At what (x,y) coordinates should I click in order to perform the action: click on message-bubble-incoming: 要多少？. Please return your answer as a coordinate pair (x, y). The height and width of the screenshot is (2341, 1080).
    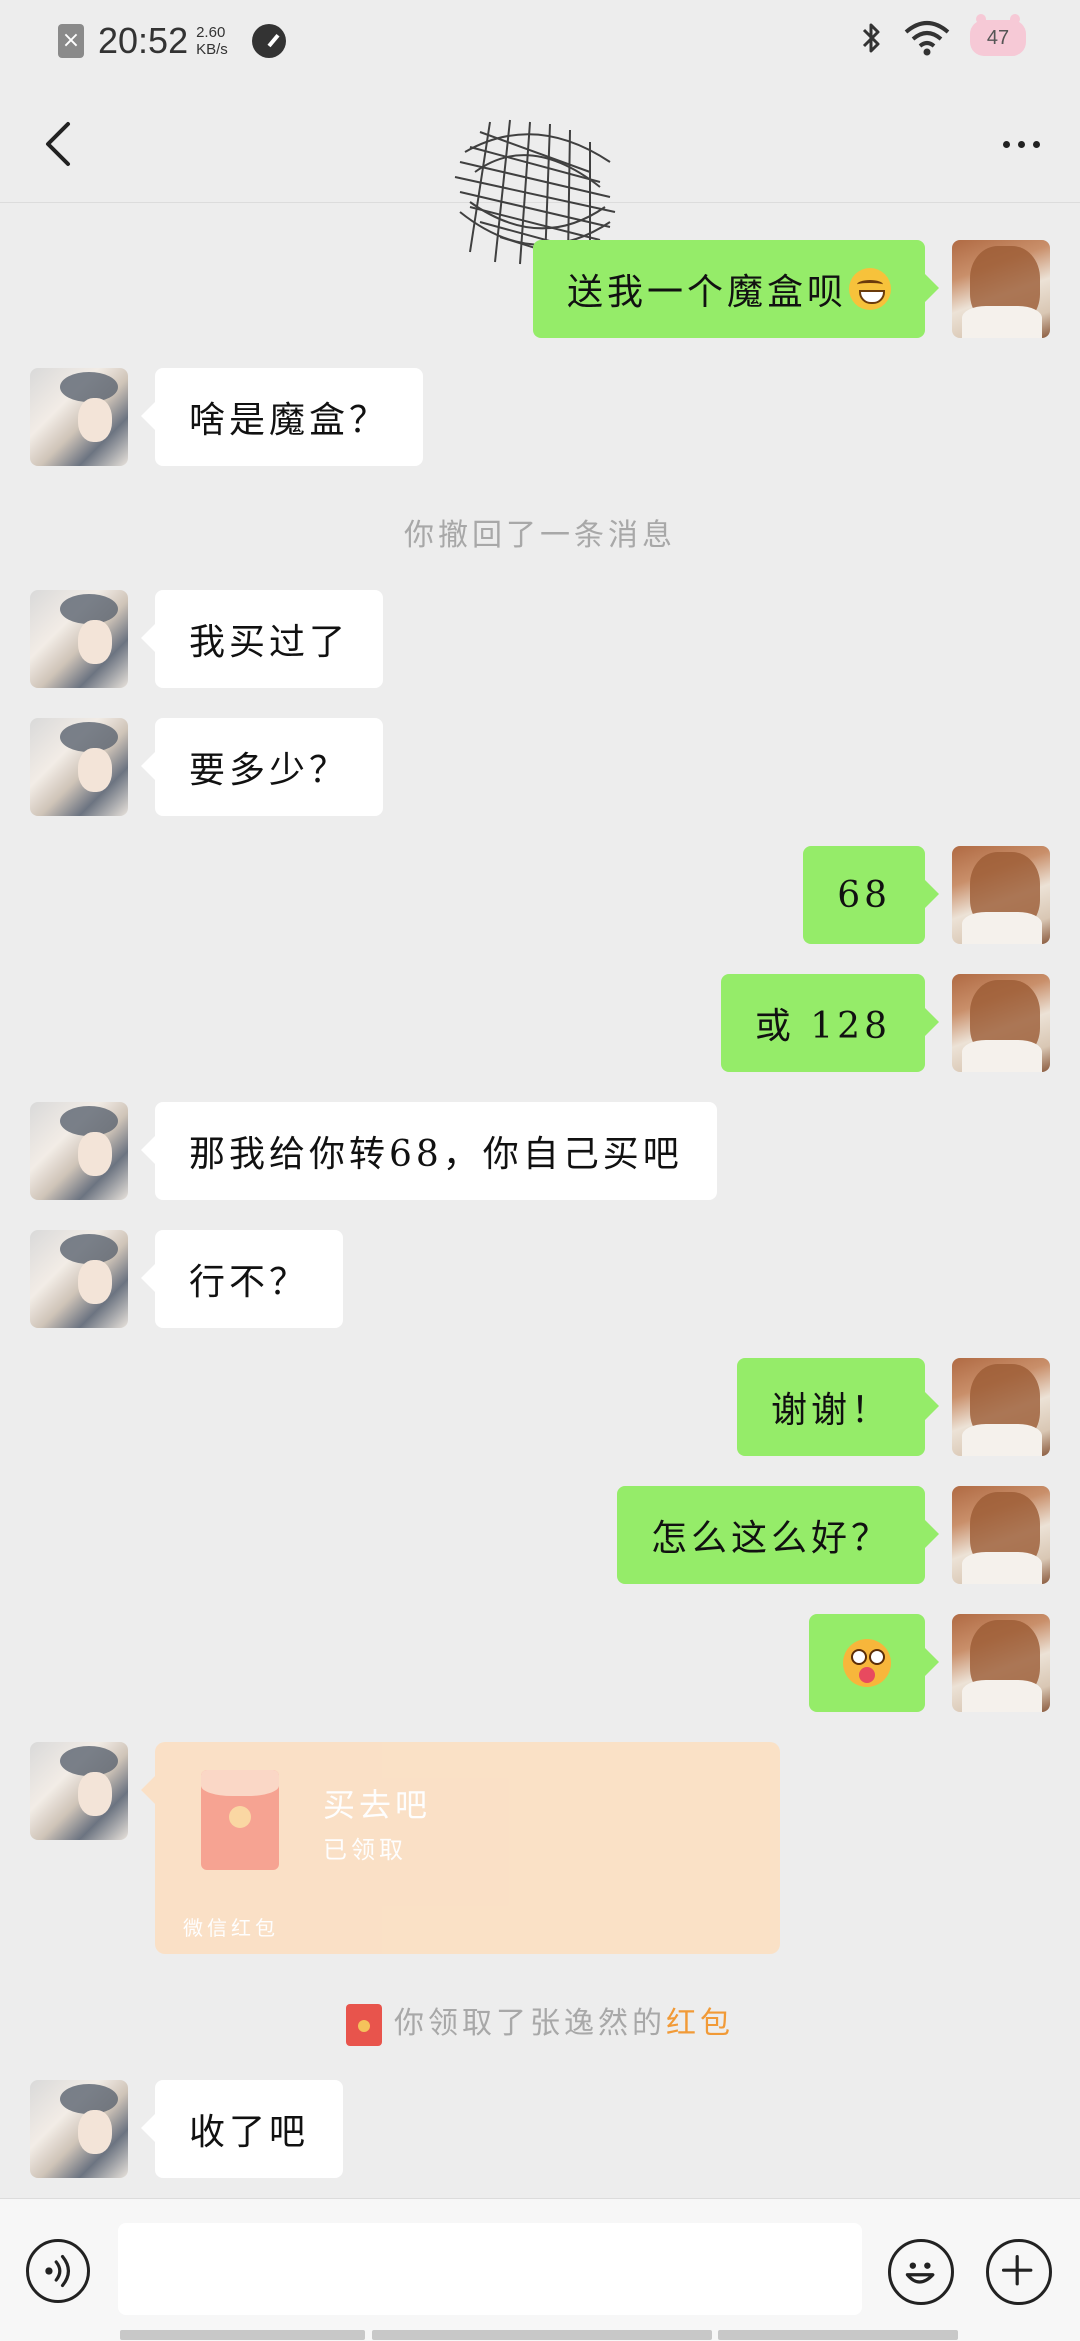
    Looking at the image, I should click on (262, 767).